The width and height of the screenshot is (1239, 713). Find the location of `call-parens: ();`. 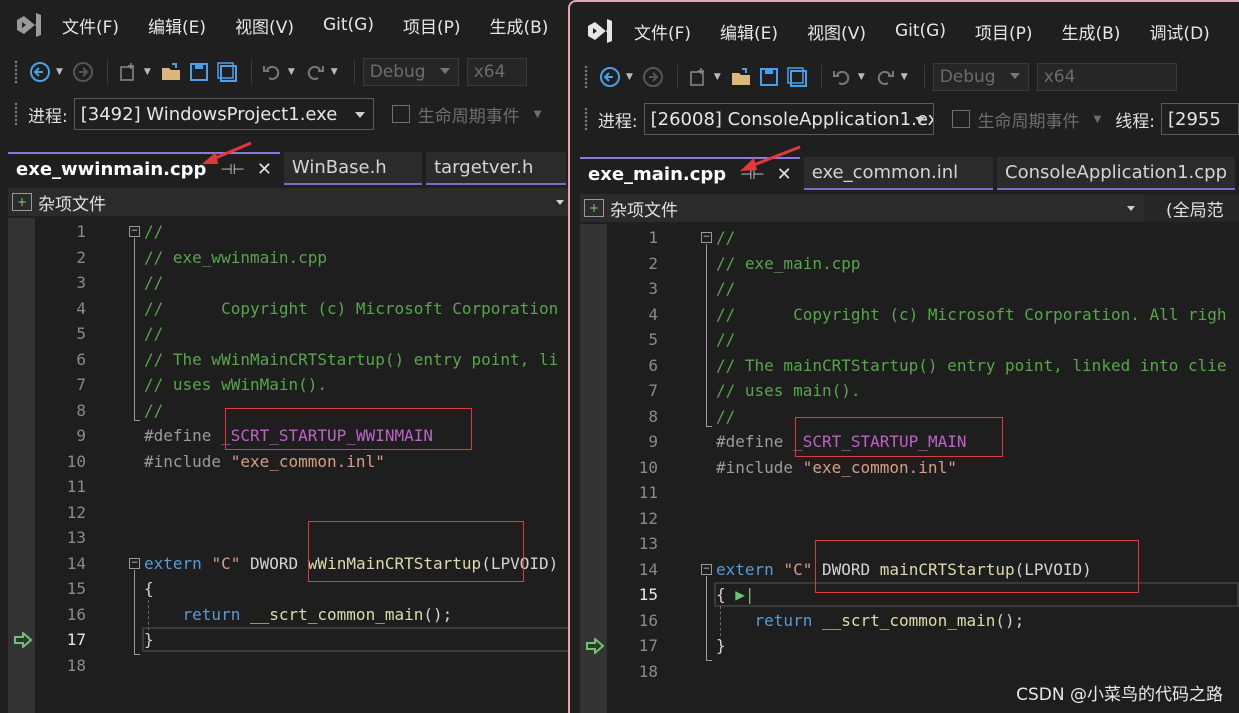

call-parens: (); is located at coordinates (1010, 620).